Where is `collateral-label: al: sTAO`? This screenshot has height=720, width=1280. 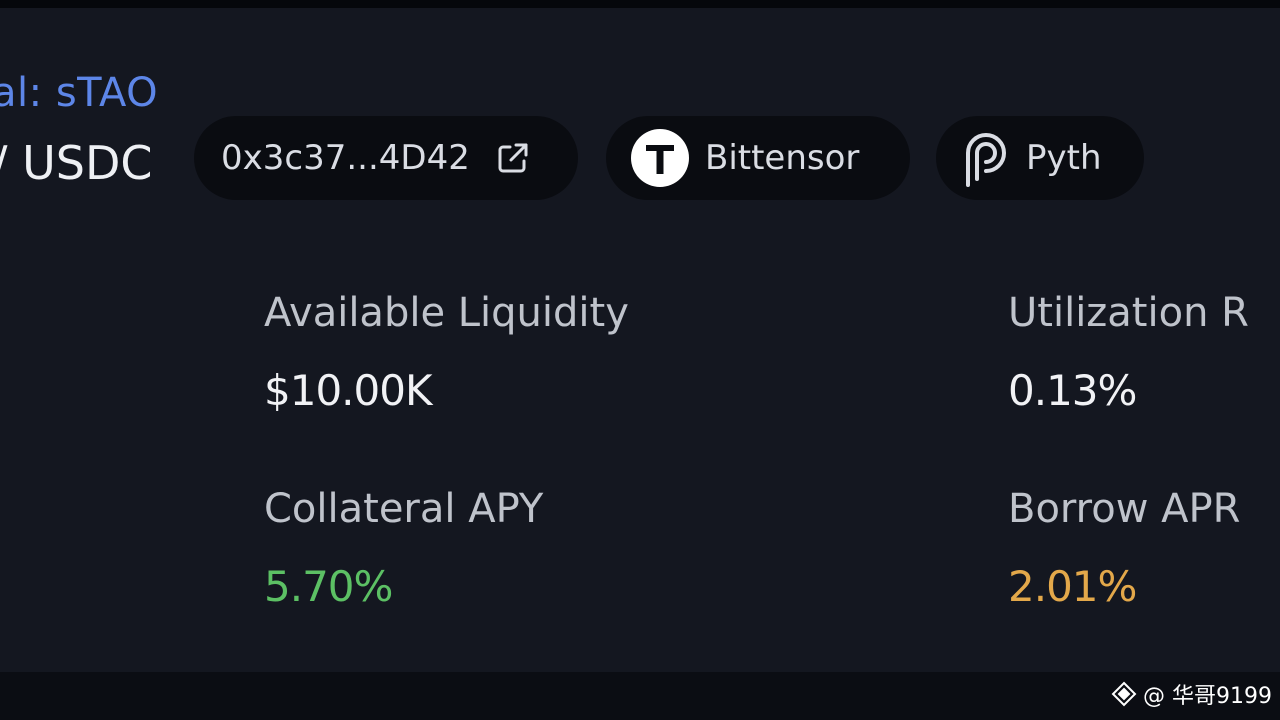 collateral-label: al: sTAO is located at coordinates (79, 93).